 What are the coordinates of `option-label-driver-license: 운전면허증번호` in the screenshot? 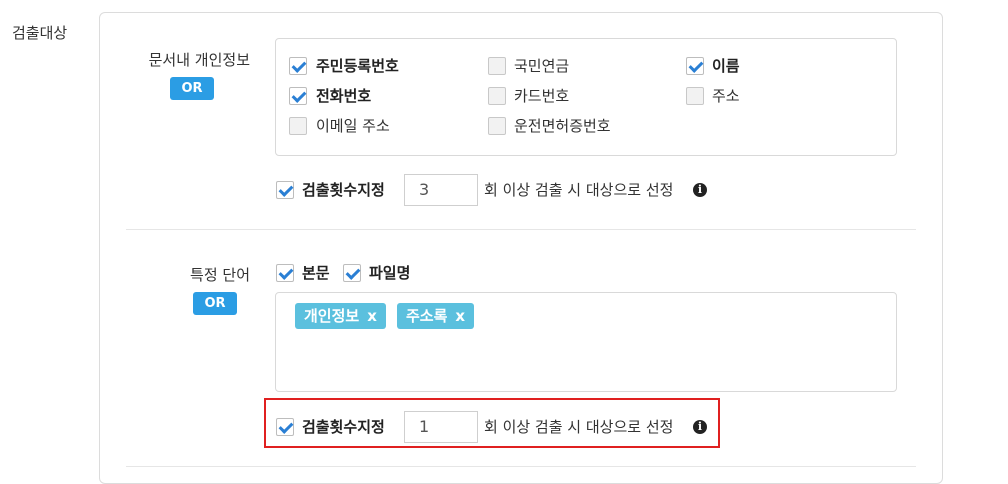 It's located at (562, 126).